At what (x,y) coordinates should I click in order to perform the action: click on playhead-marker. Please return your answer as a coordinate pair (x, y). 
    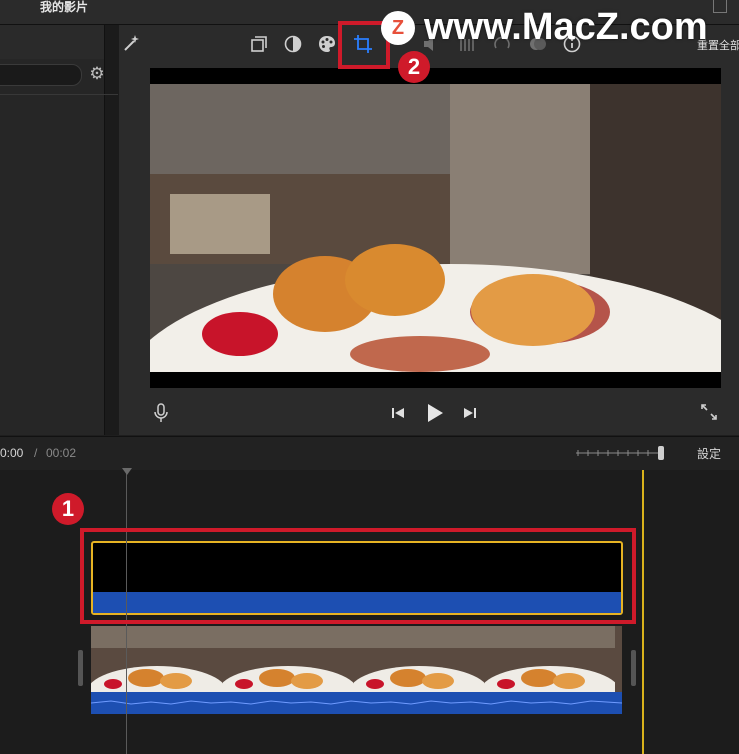
    Looking at the image, I should click on (127, 471).